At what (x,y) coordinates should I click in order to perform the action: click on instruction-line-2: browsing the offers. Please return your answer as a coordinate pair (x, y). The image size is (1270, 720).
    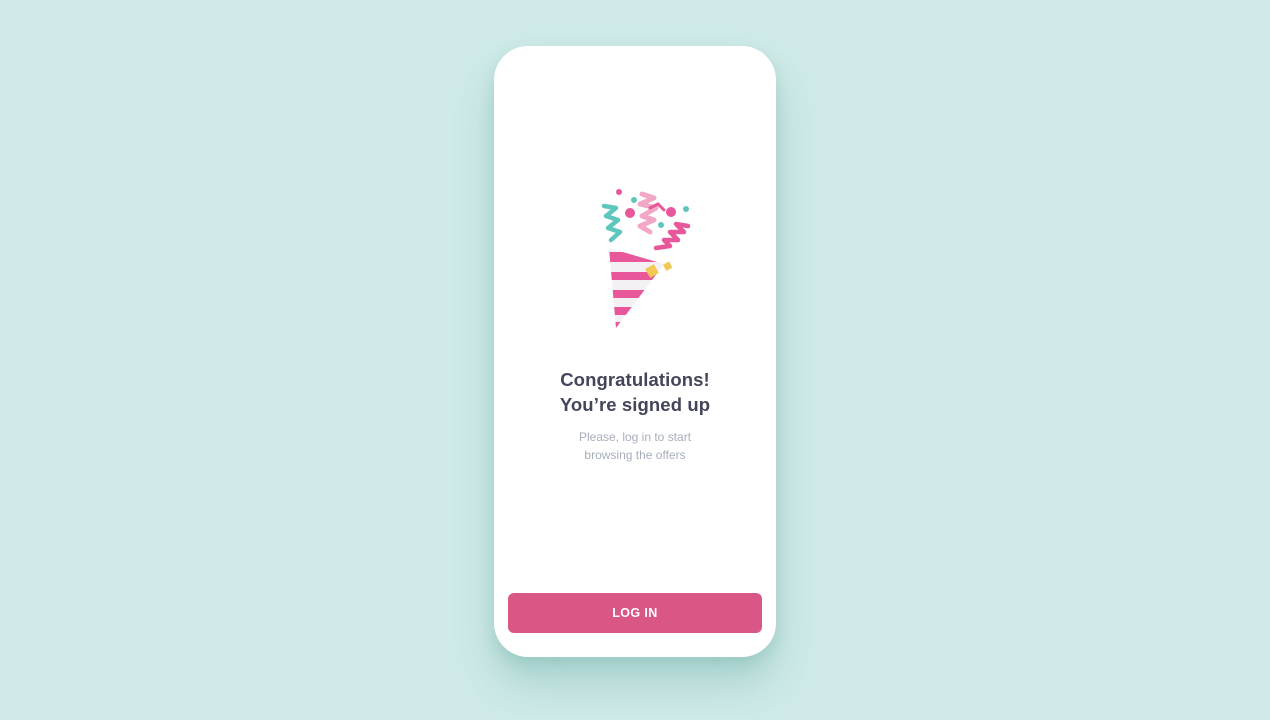
    Looking at the image, I should click on (635, 455).